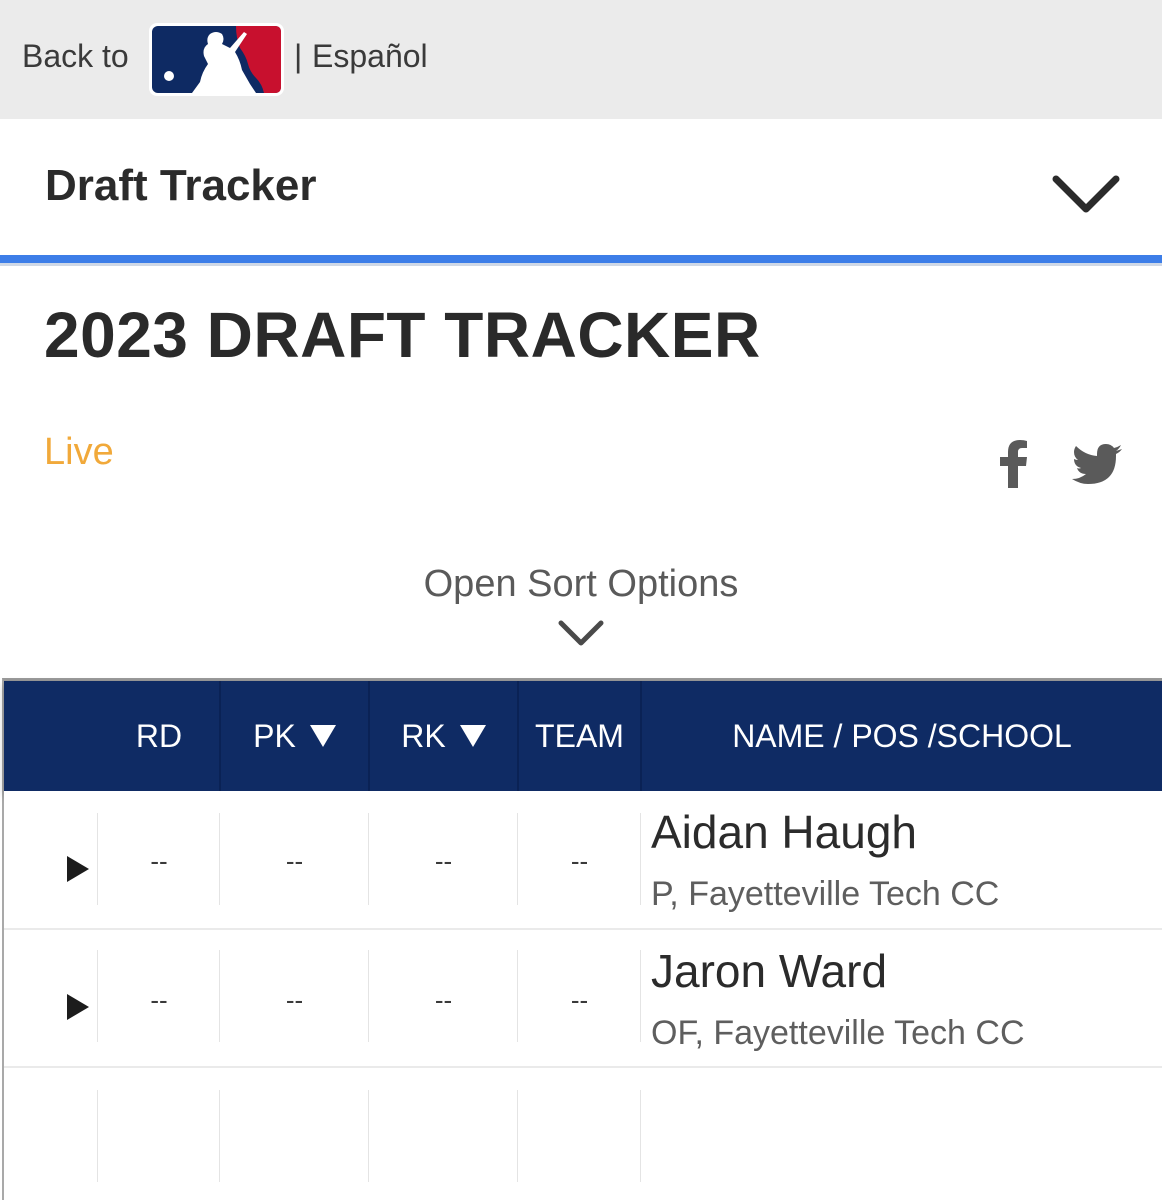 The image size is (1162, 1200). Describe the element at coordinates (79, 452) in the screenshot. I see `live-status-badge: Live` at that location.